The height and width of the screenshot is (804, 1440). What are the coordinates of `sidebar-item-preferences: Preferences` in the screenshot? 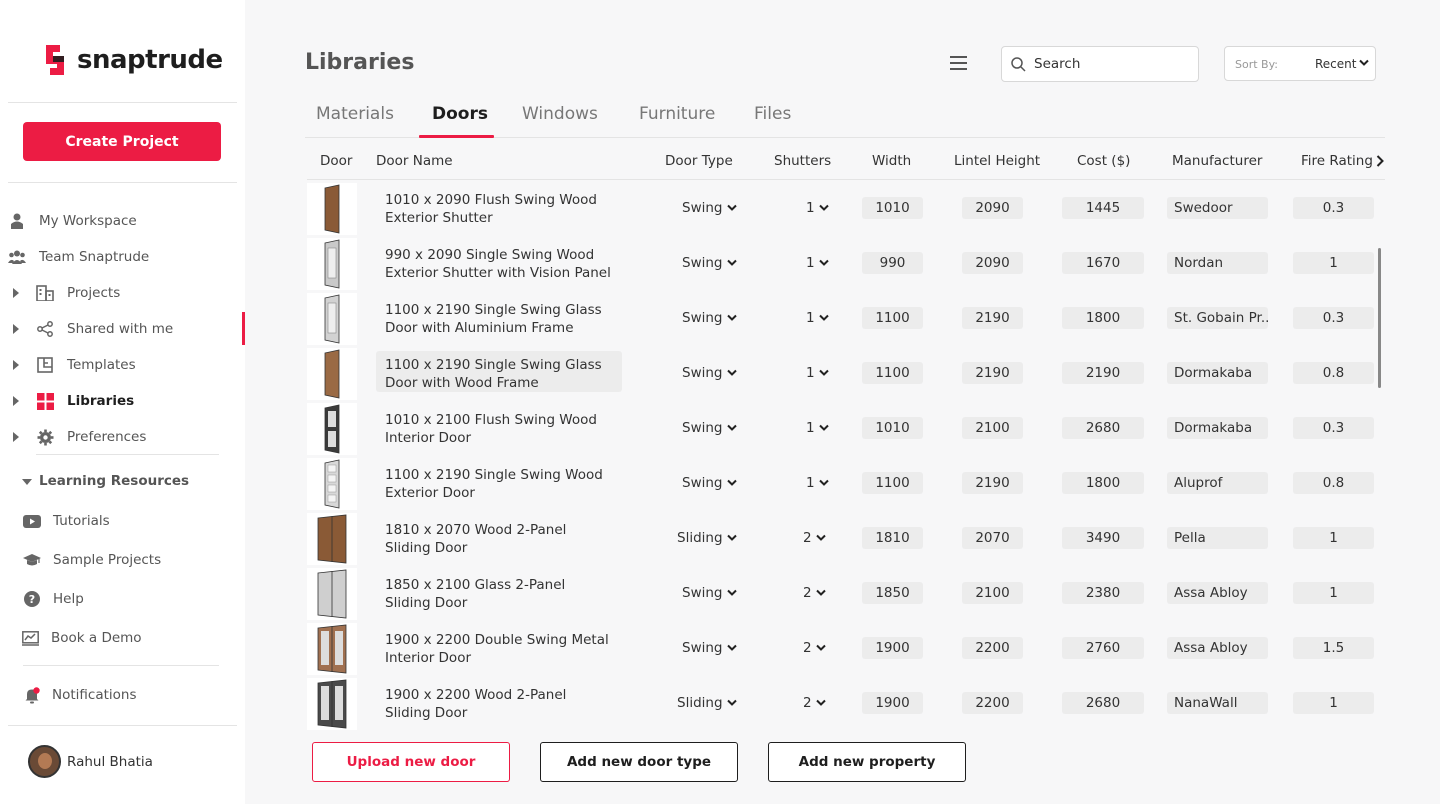 It's located at (122, 437).